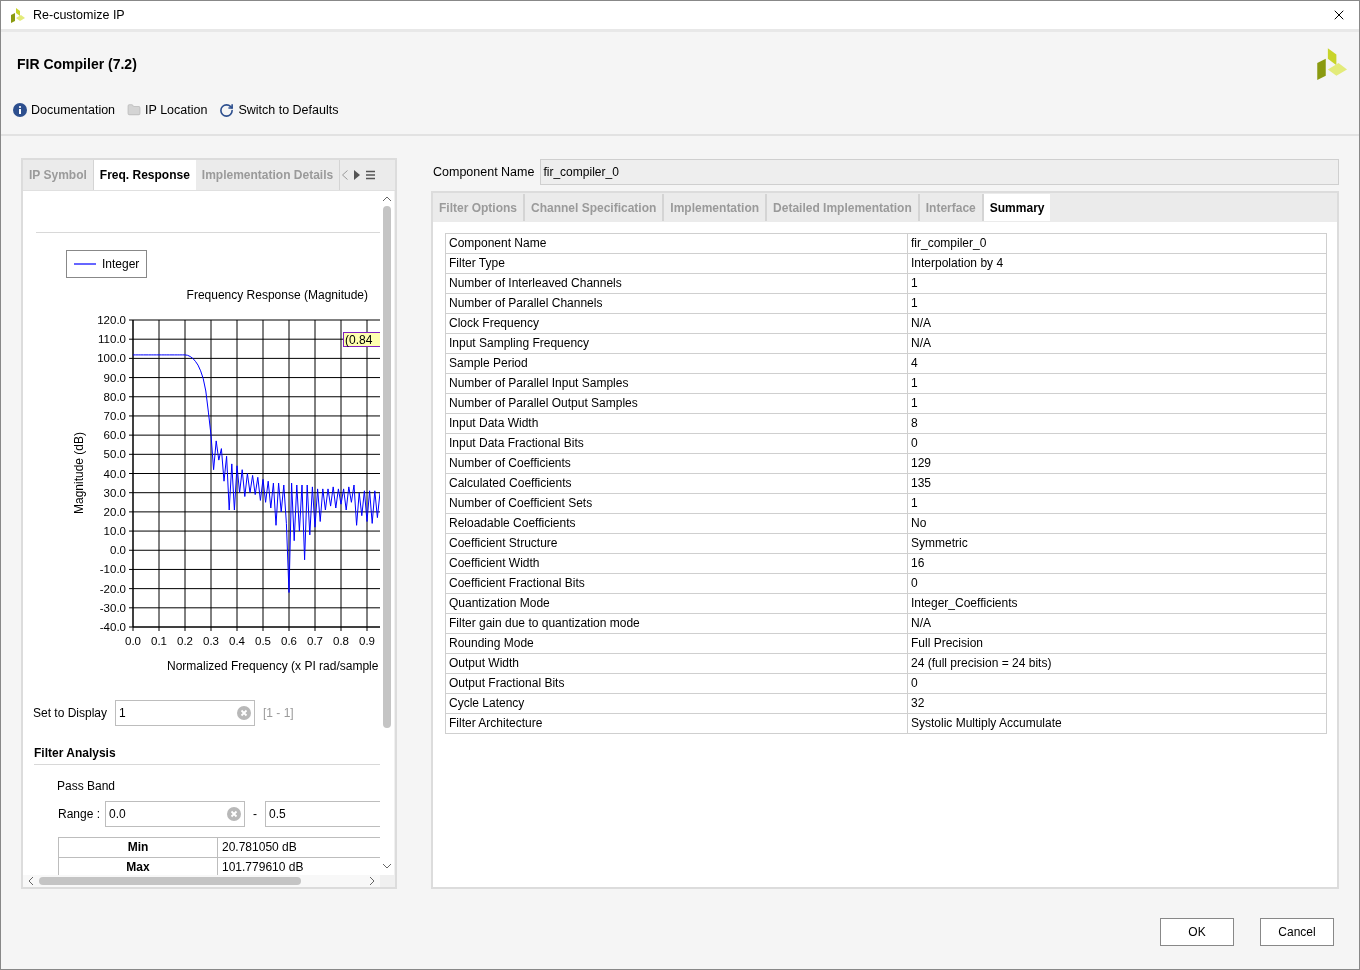 This screenshot has width=1360, height=970. Describe the element at coordinates (273, 666) in the screenshot. I see `x-axis-label: Normalized Frequency (x PI rad/sample` at that location.